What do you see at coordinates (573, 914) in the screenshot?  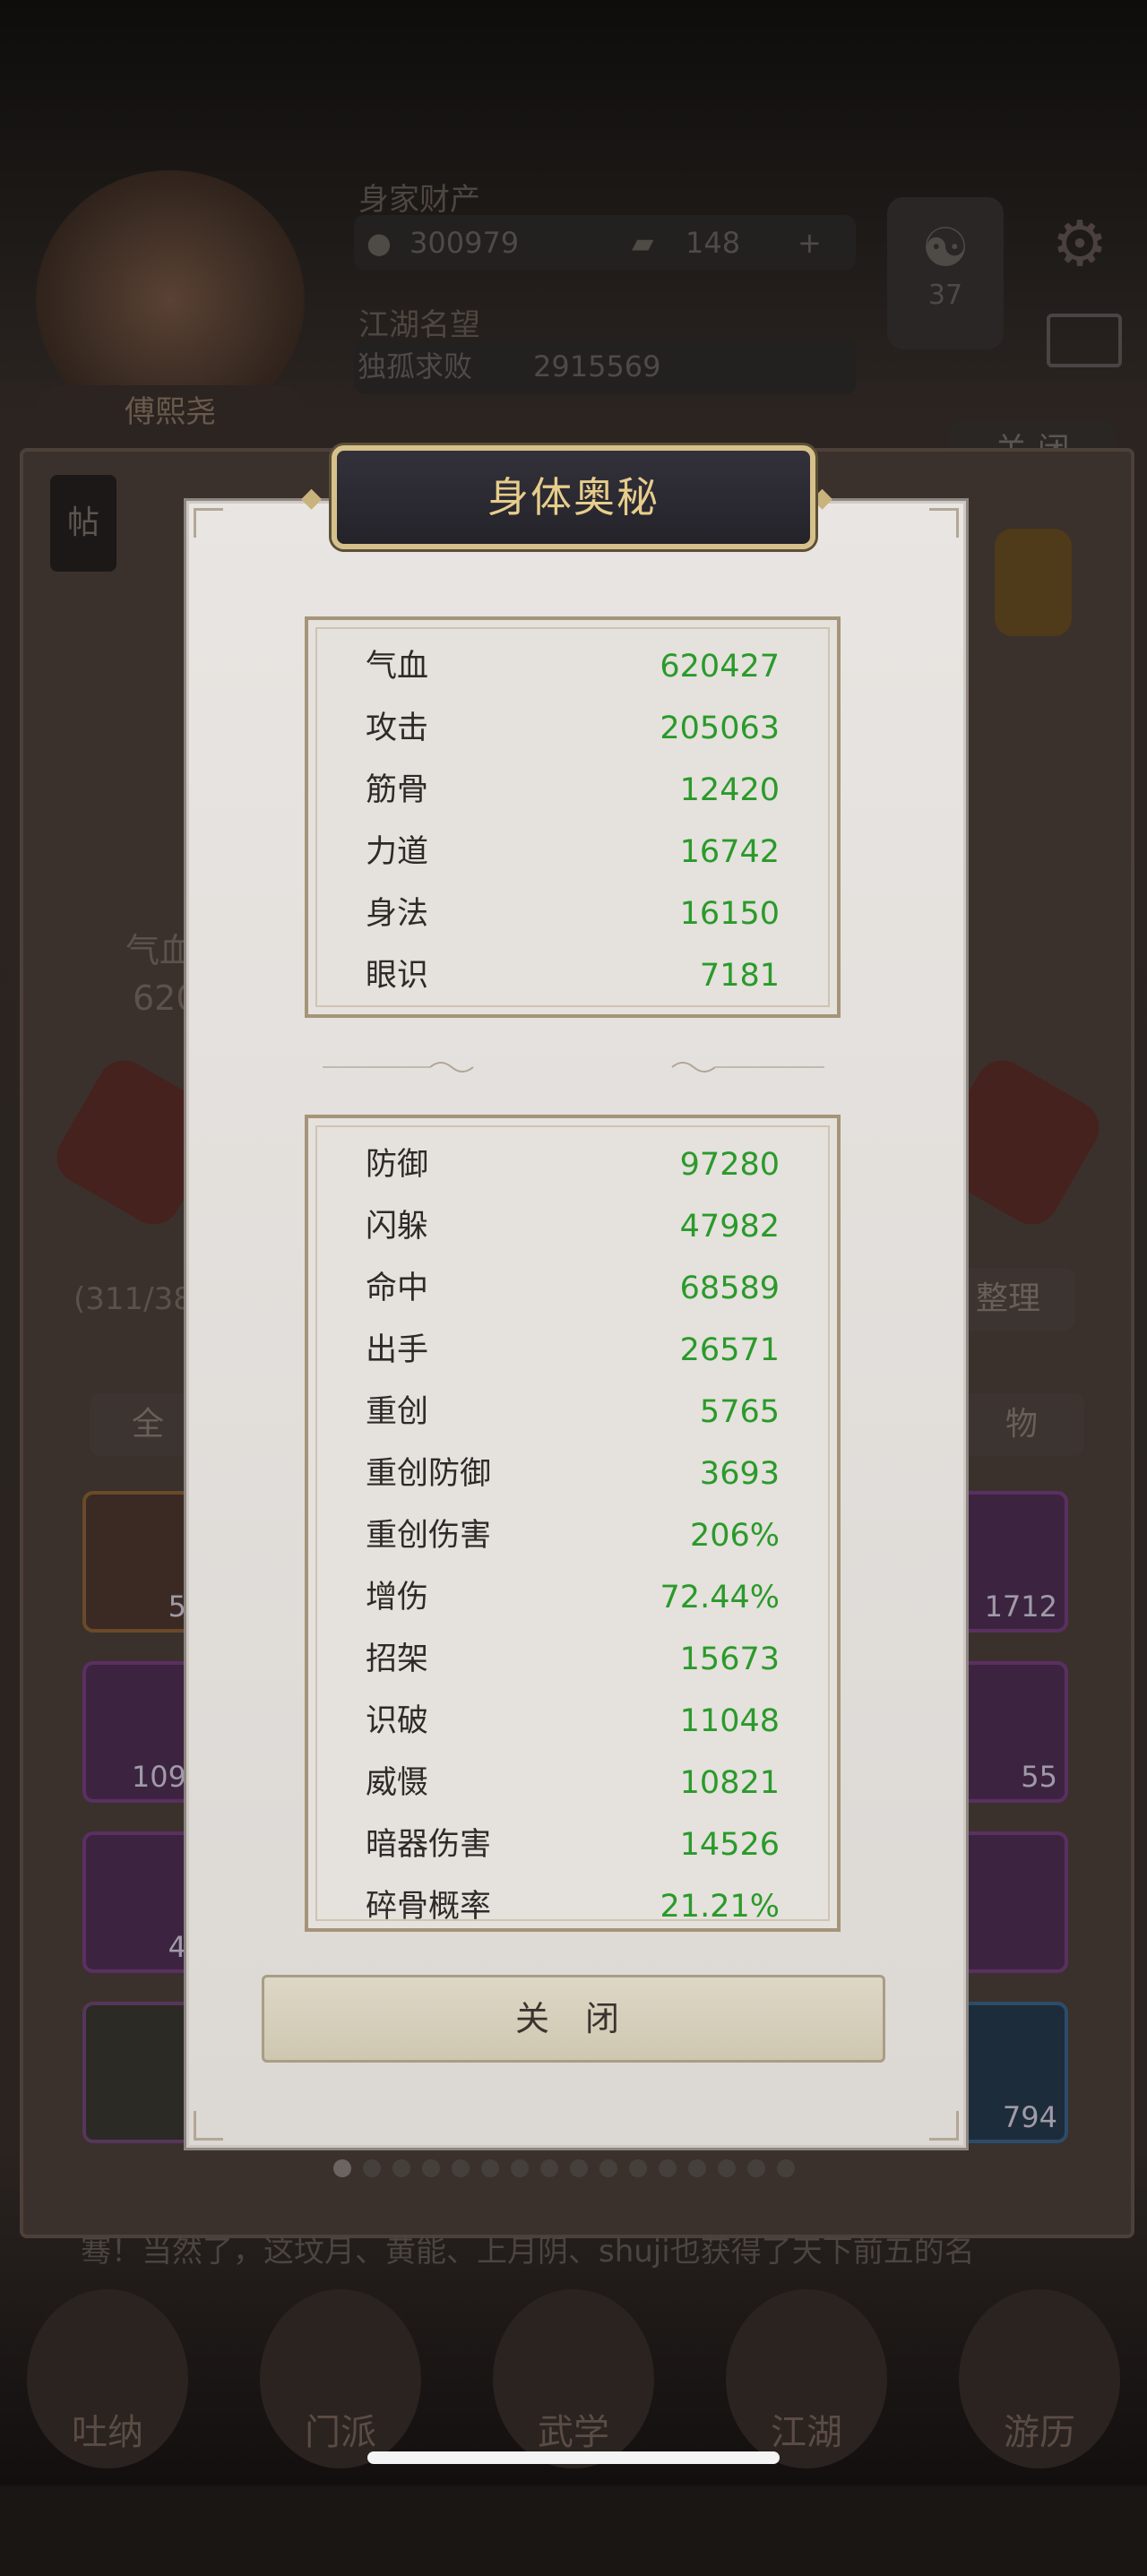 I see `stat-row: 身法 16150` at bounding box center [573, 914].